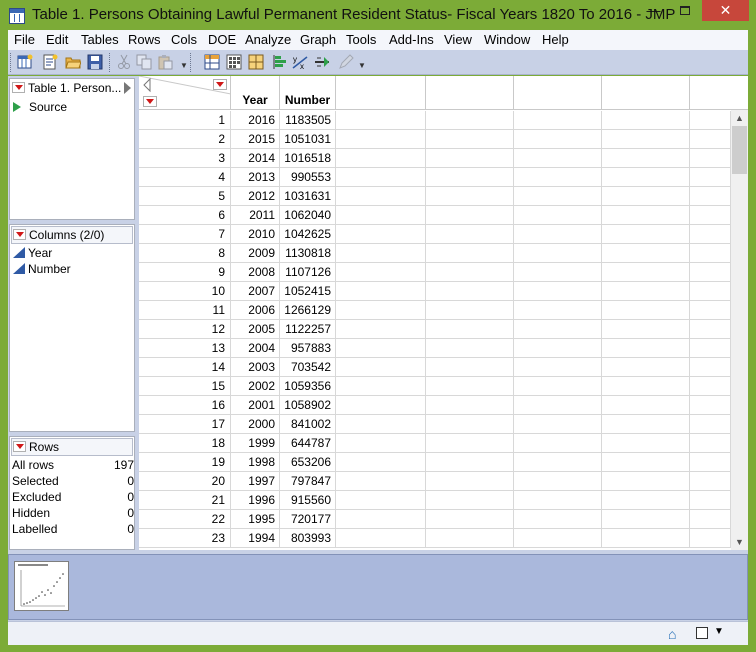 The height and width of the screenshot is (652, 756). I want to click on menu-rows: Rows, so click(144, 39).